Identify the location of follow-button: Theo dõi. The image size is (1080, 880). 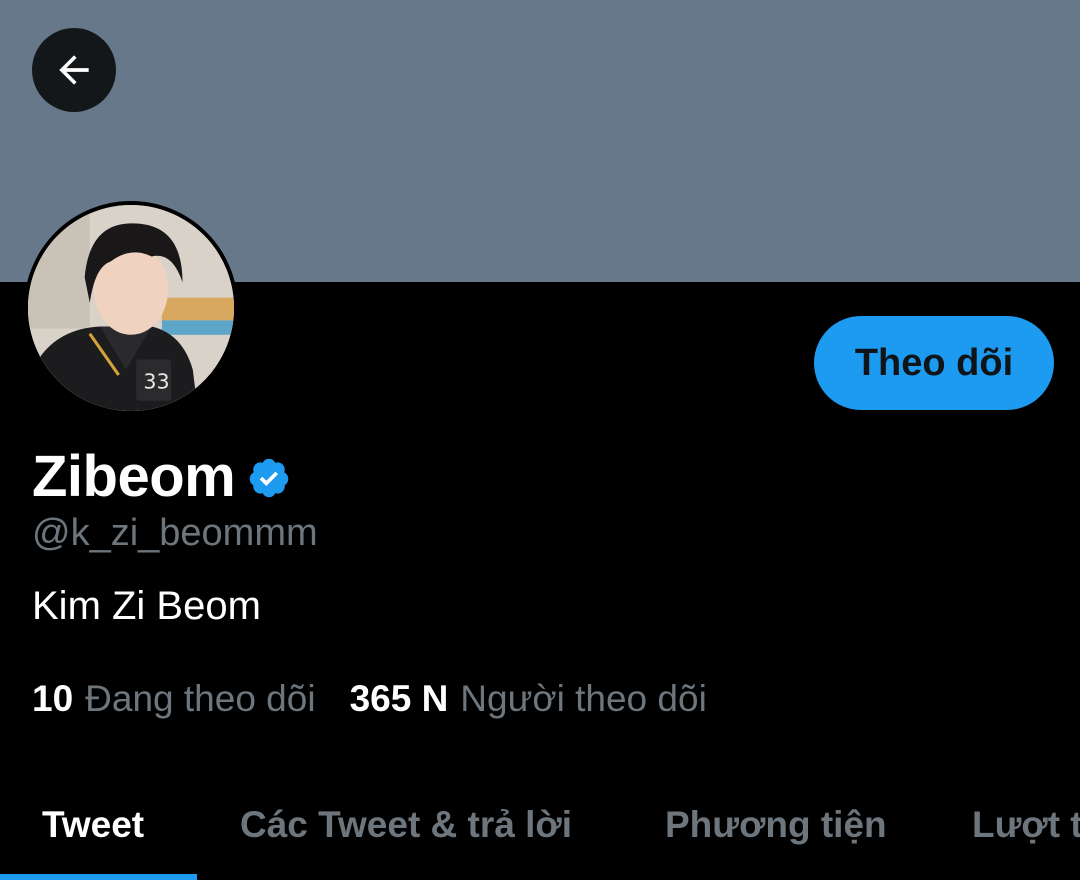
(934, 363).